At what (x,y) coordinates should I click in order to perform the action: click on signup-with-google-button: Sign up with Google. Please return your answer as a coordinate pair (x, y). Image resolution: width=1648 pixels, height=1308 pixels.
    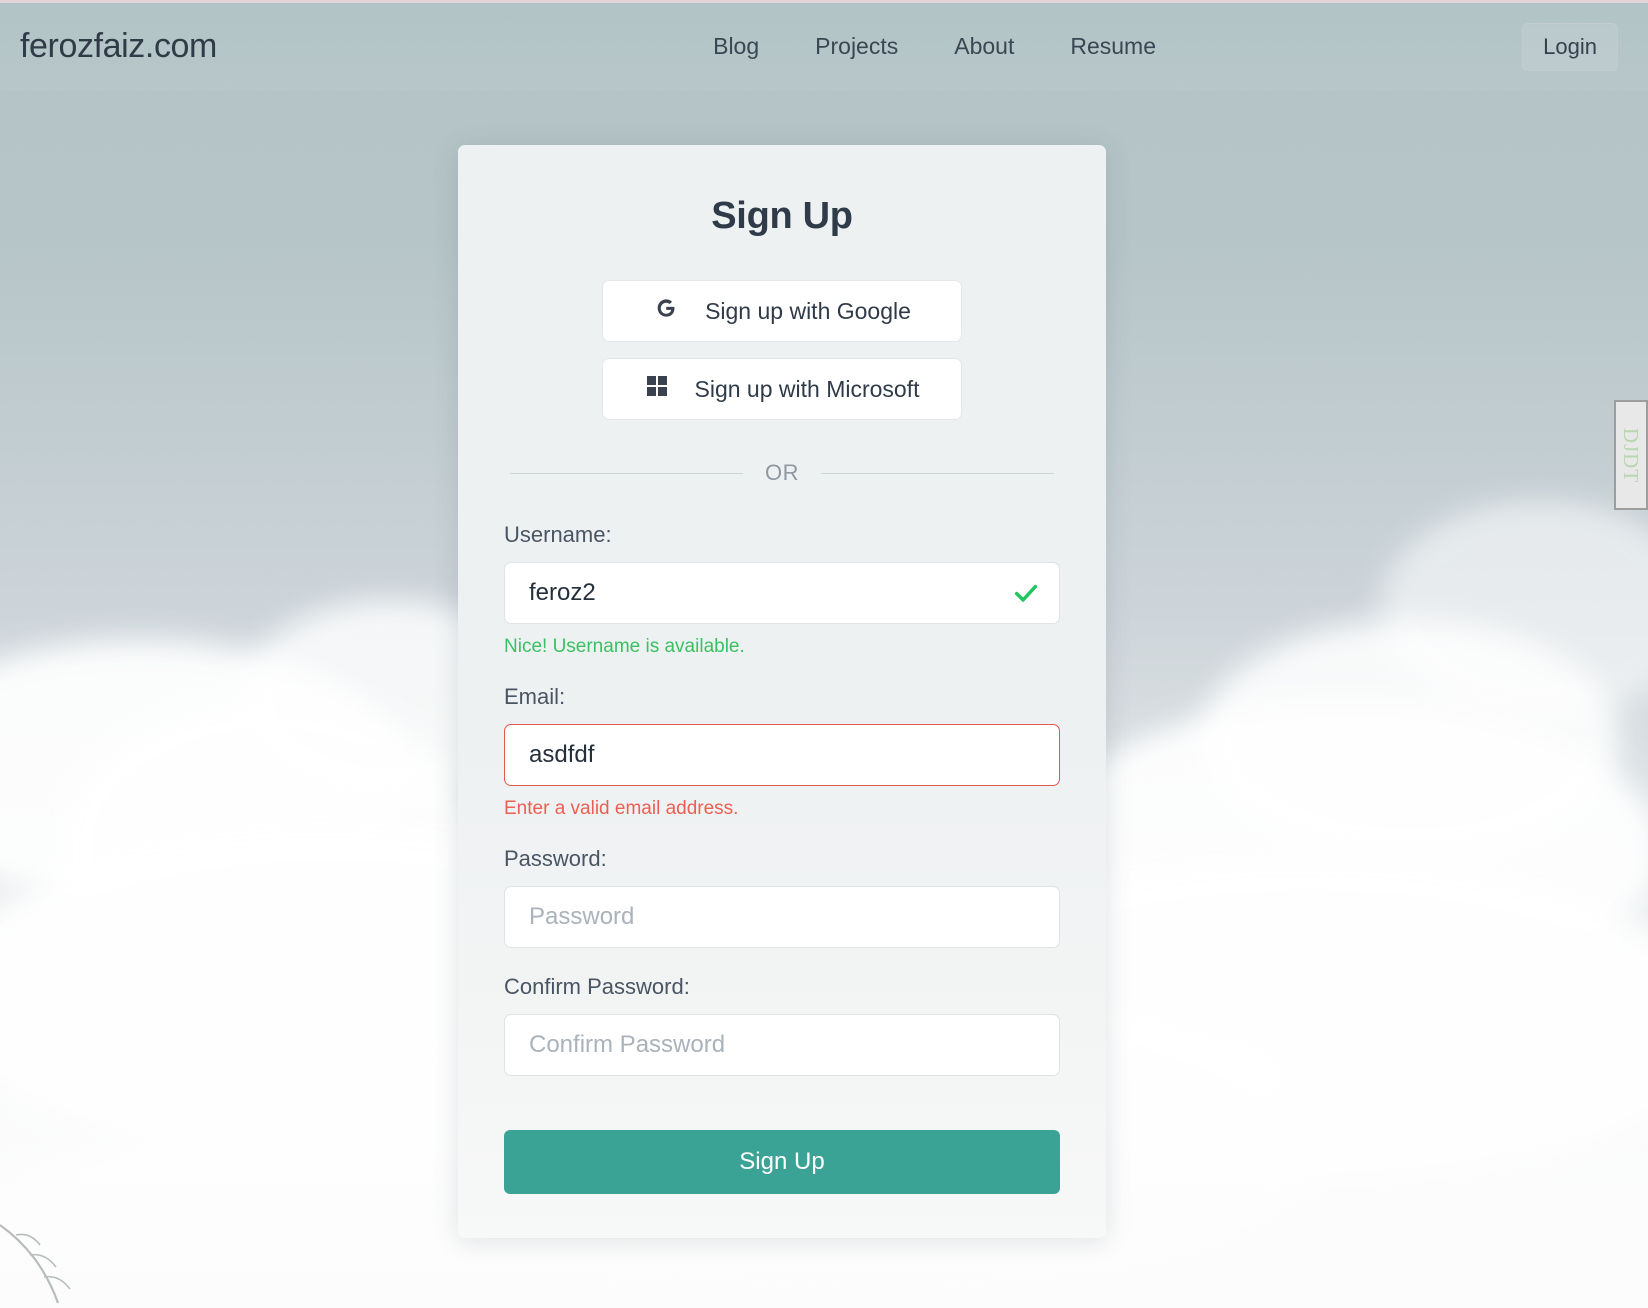
    Looking at the image, I should click on (782, 311).